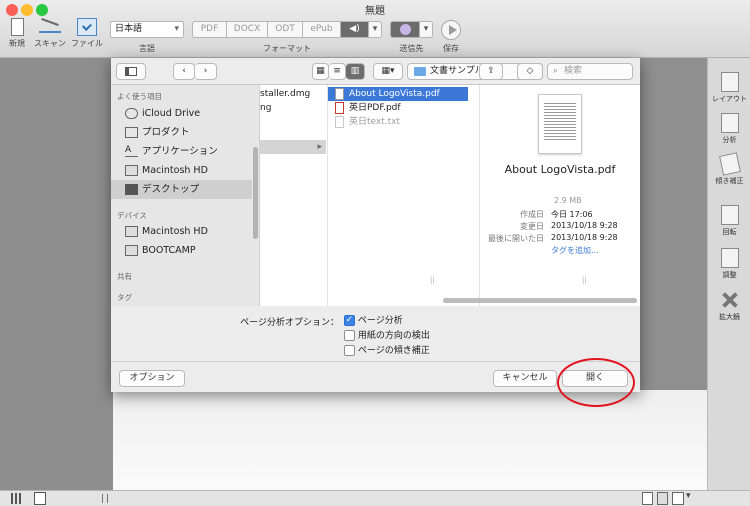 This screenshot has height=506, width=750. I want to click on sidebar-item-label: iCloud Drive, so click(171, 113).